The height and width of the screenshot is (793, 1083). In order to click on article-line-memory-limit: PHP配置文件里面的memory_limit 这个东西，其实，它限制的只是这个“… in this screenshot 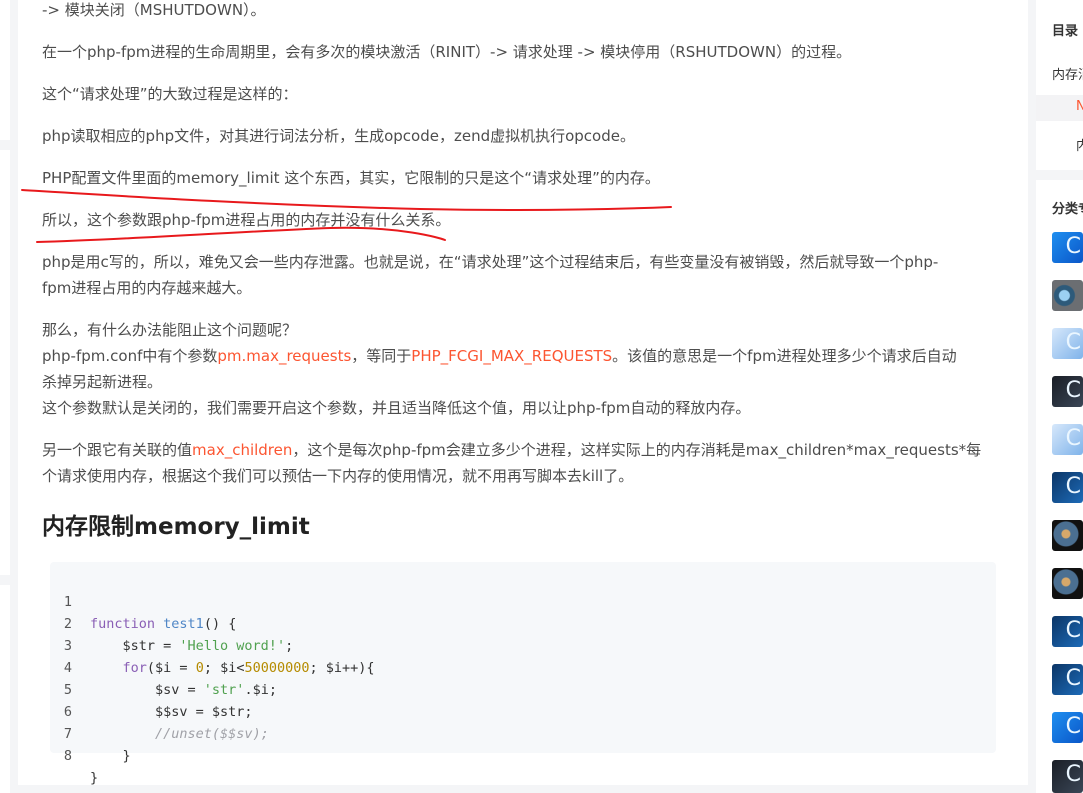, I will do `click(351, 178)`.